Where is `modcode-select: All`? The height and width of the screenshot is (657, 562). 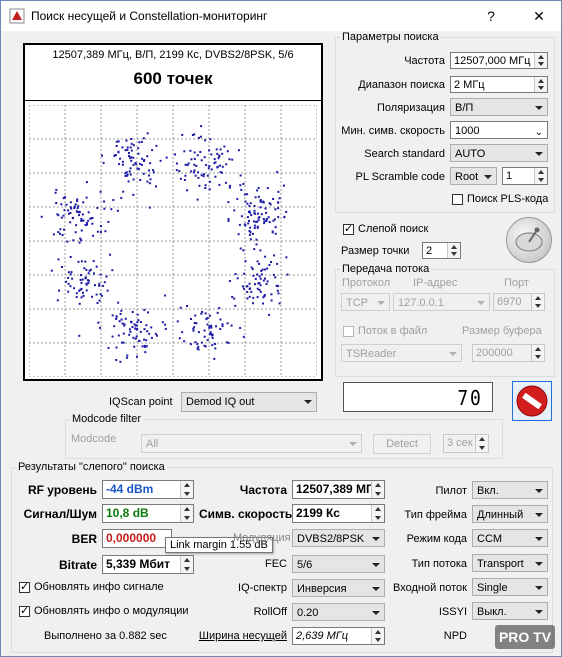 modcode-select: All is located at coordinates (251, 443).